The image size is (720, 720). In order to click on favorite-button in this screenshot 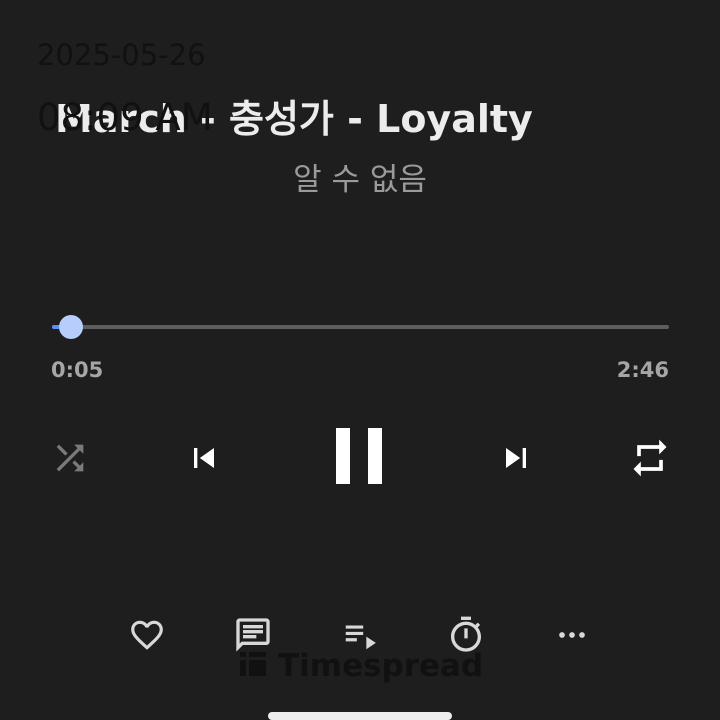, I will do `click(147, 637)`.